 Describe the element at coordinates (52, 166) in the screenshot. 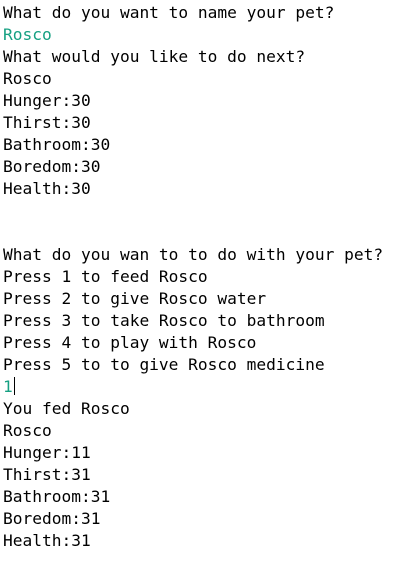

I see `boredom-stat: Boredom:30` at that location.